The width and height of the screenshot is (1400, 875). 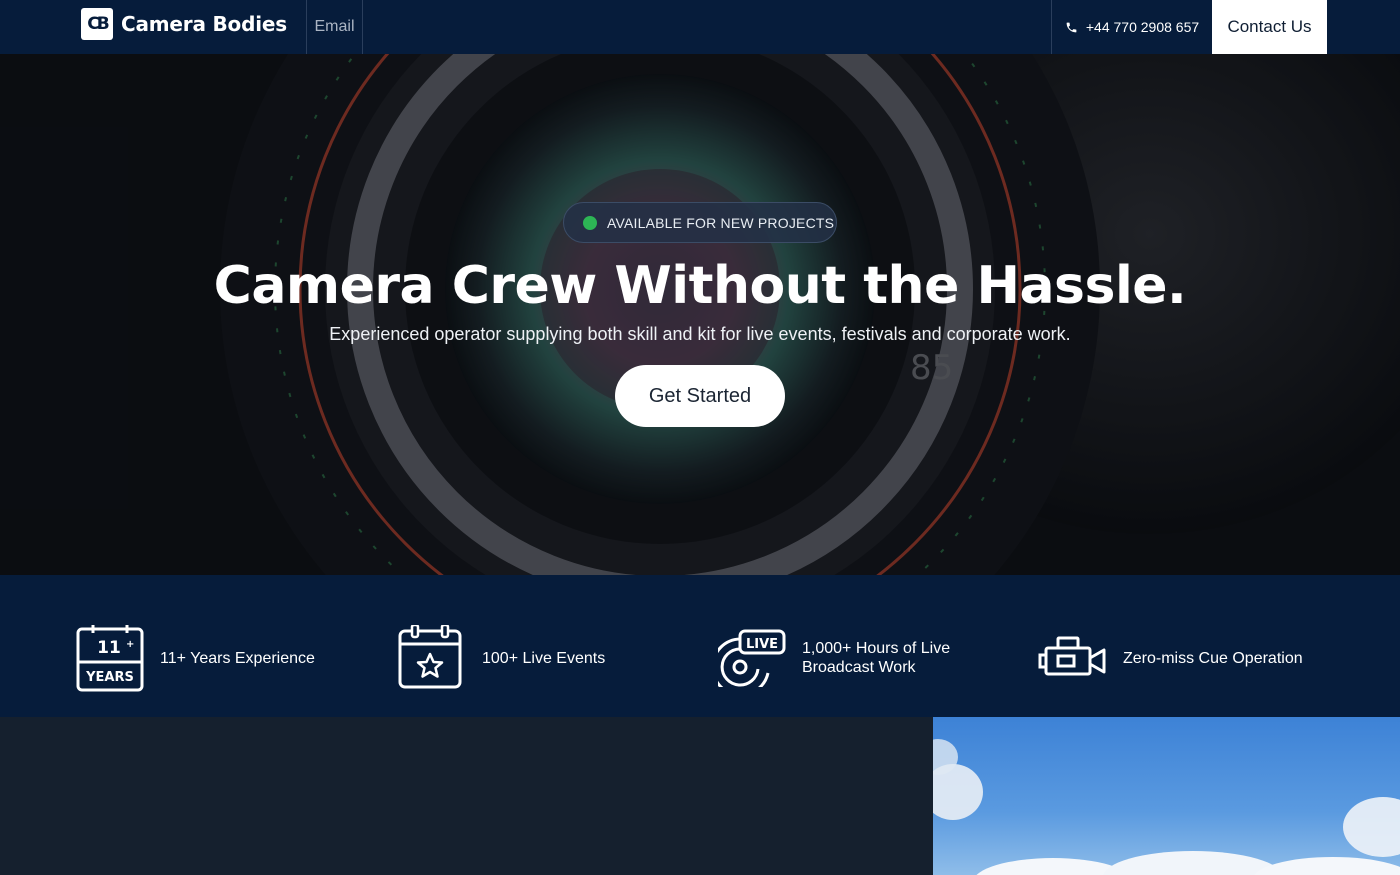 I want to click on stat-item-cue: Zero-miss Cue Operation, so click(x=1170, y=658).